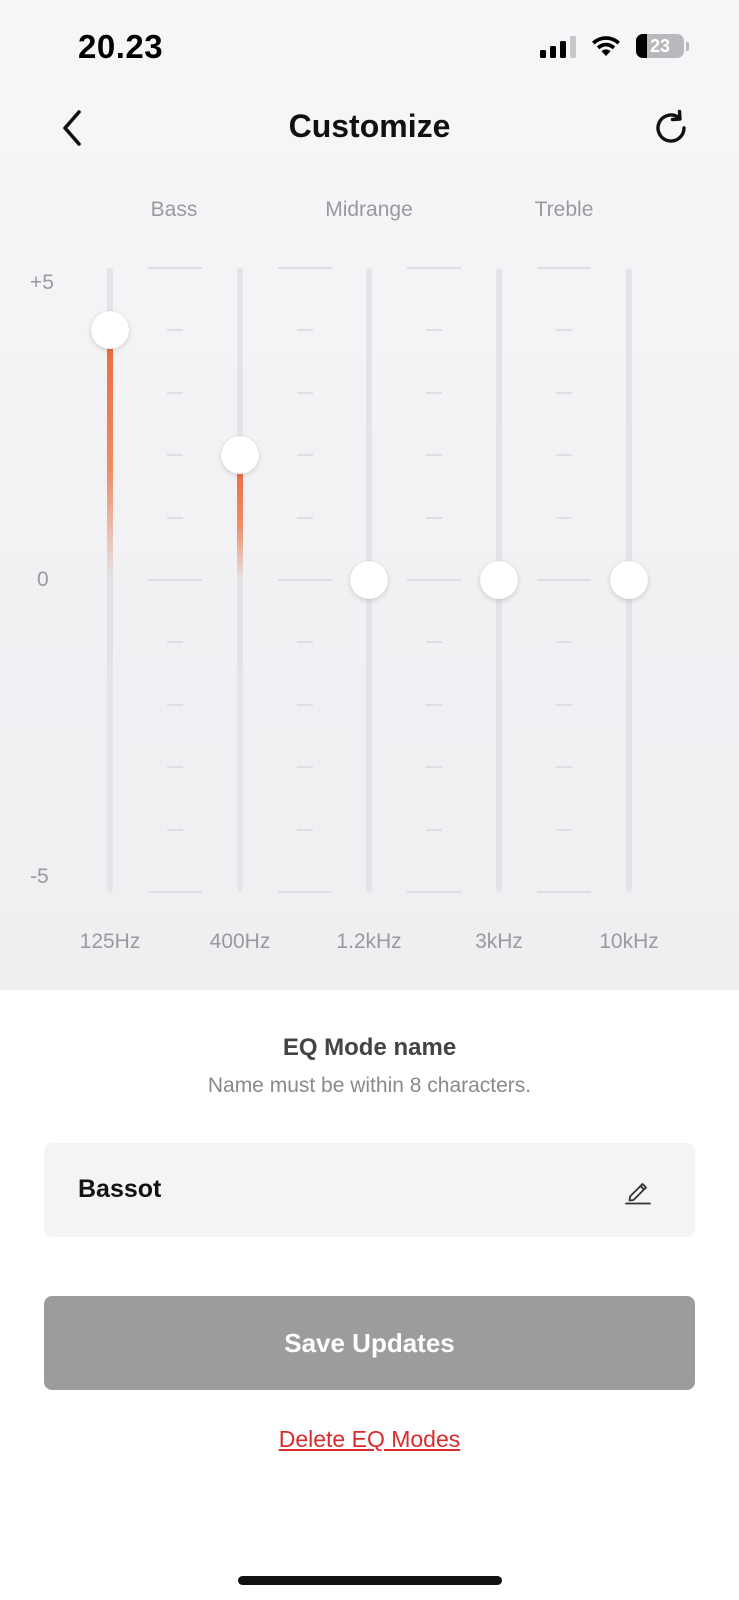  I want to click on eq-band-label: 10kHz, so click(629, 941).